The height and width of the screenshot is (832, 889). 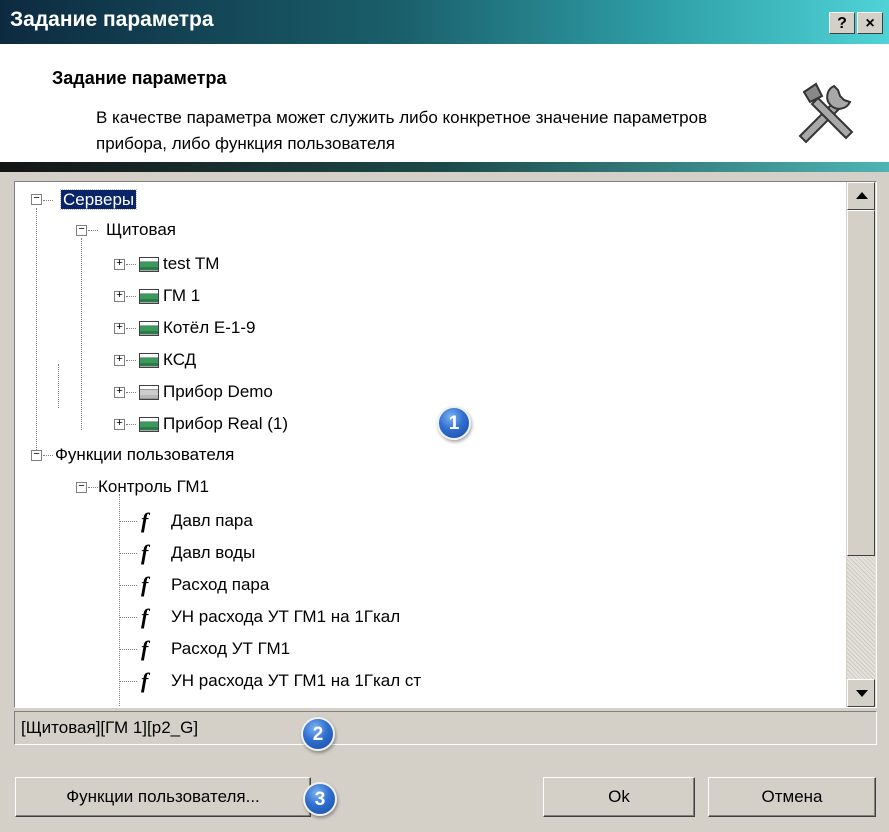 I want to click on tree-item-device: Котёл Е-1-9, so click(x=209, y=328).